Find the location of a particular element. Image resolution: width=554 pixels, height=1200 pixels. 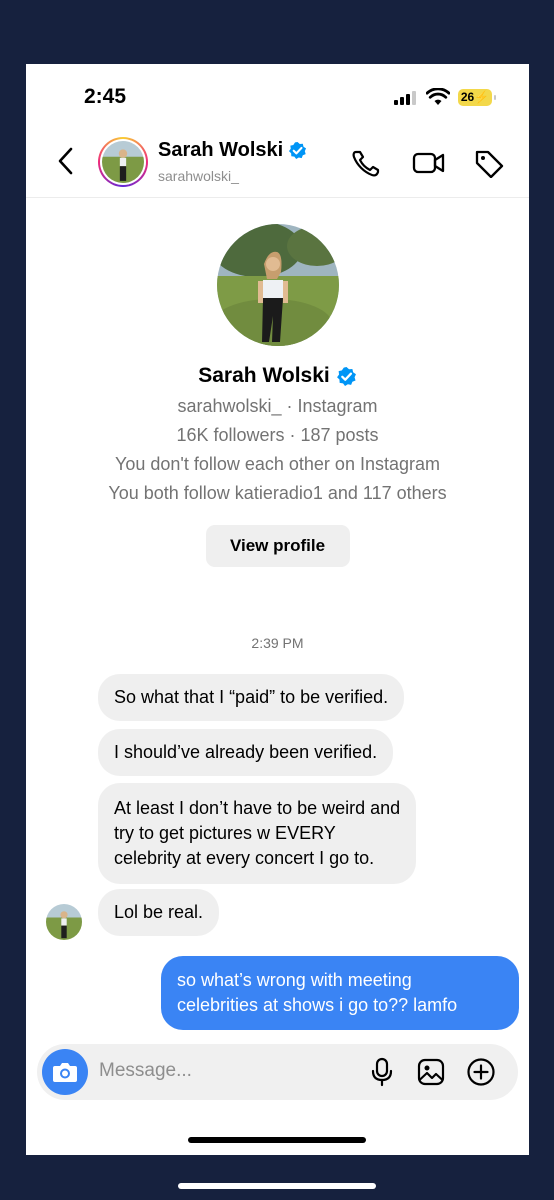

profile-handle-line: sarahwolski_ · Instagram is located at coordinates (277, 406).